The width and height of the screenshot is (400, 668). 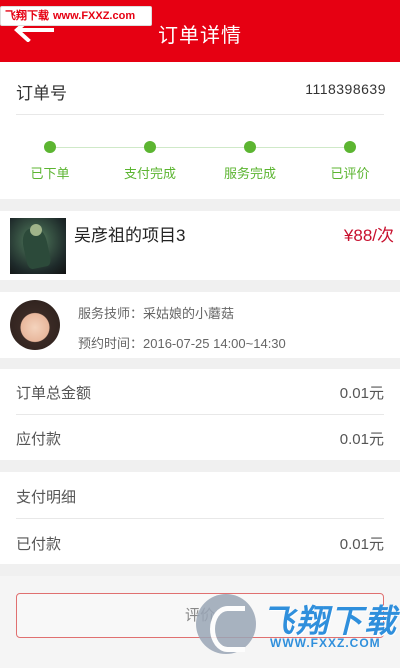 I want to click on project-row: 吴彦祖的项目3 ¥88/次, so click(x=200, y=245).